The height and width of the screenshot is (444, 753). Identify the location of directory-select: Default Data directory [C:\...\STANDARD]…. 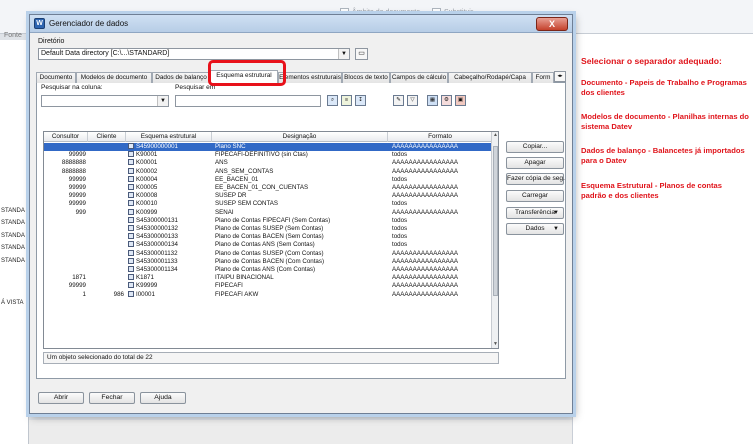
(194, 54).